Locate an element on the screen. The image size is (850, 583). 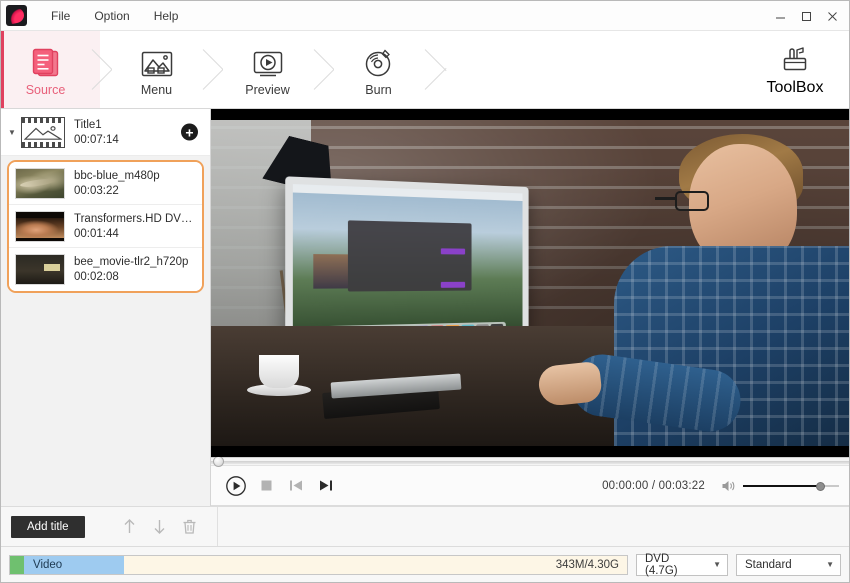
quality-value: Standard is located at coordinates (768, 564).